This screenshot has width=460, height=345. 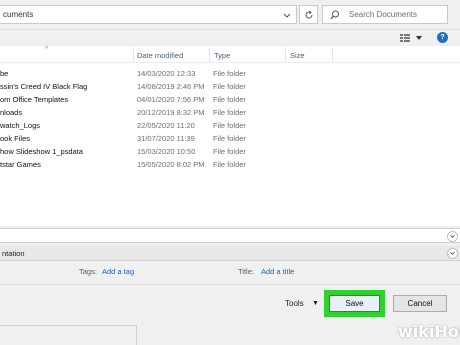 I want to click on file-name-dropdown-icon, so click(x=452, y=236).